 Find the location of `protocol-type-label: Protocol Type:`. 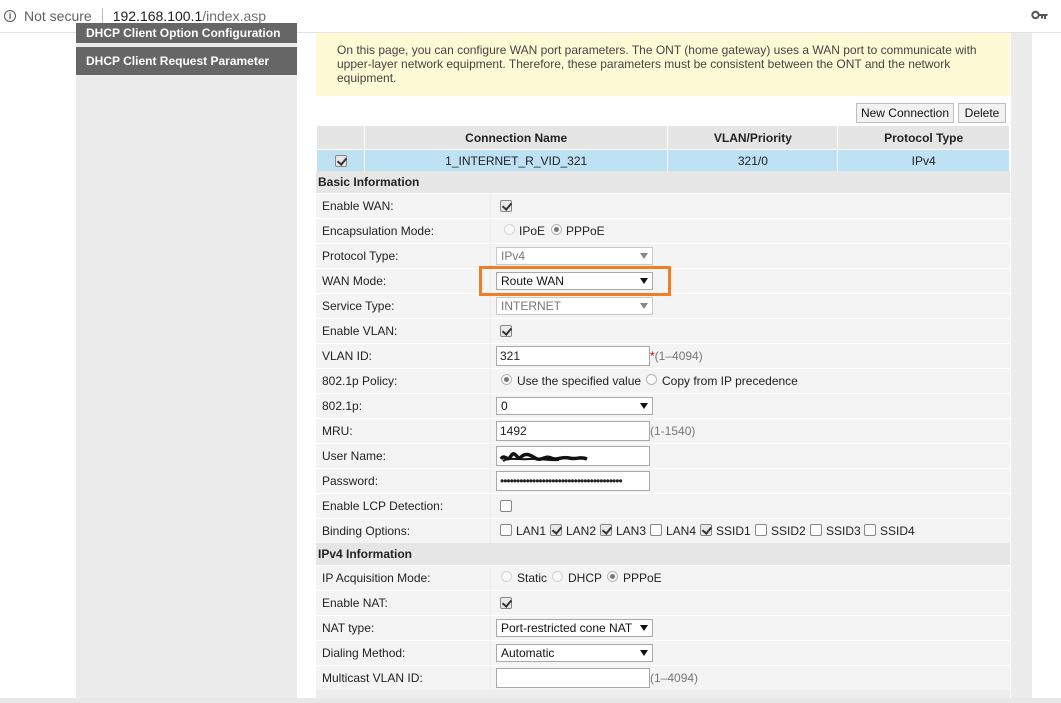

protocol-type-label: Protocol Type: is located at coordinates (403, 256).